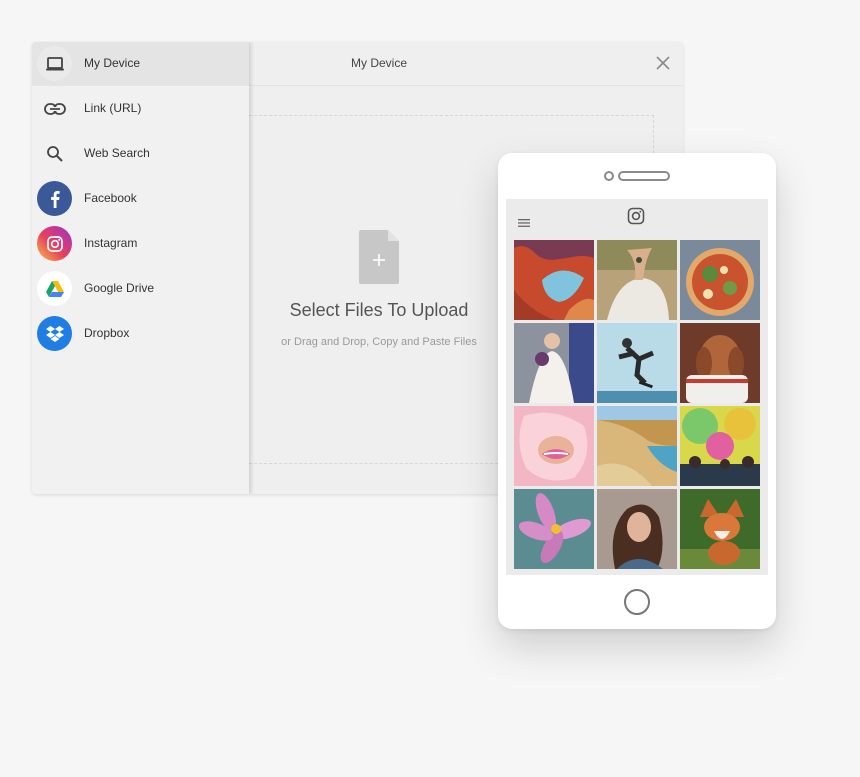  I want to click on sidebar-item-web-search: Web Search, so click(140, 154).